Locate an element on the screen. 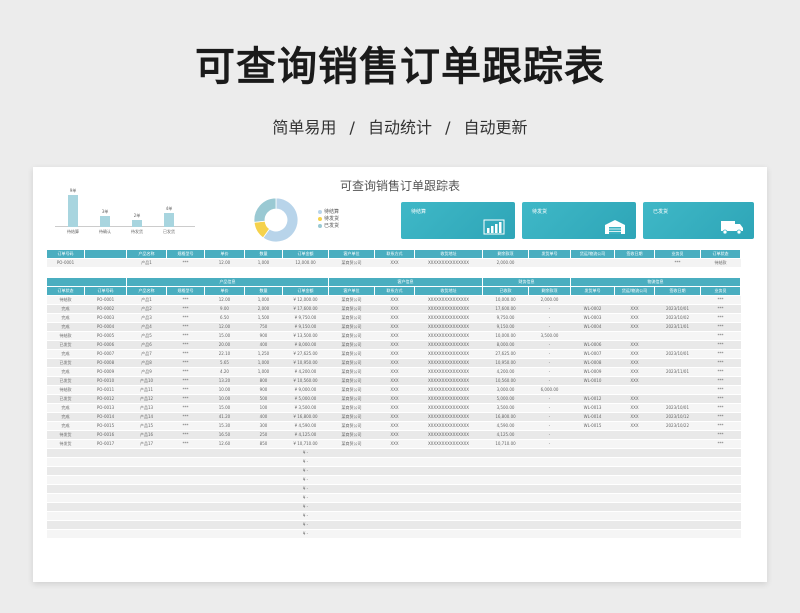  table-cell: ¥ 9,150.00 is located at coordinates (305, 327).